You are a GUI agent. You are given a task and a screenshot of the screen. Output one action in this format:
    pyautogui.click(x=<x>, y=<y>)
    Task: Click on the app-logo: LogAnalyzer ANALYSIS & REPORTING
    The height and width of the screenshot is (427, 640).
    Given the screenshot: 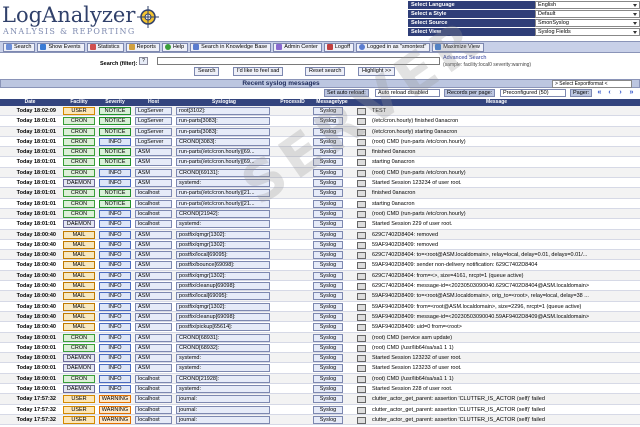 What is the action you would take?
    pyautogui.click(x=82, y=21)
    